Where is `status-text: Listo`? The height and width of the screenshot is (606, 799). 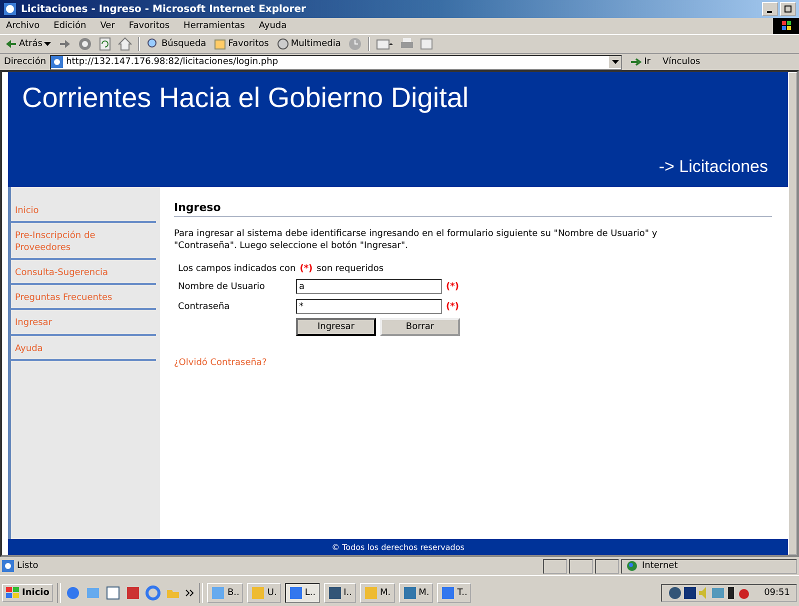
status-text: Listo is located at coordinates (27, 566).